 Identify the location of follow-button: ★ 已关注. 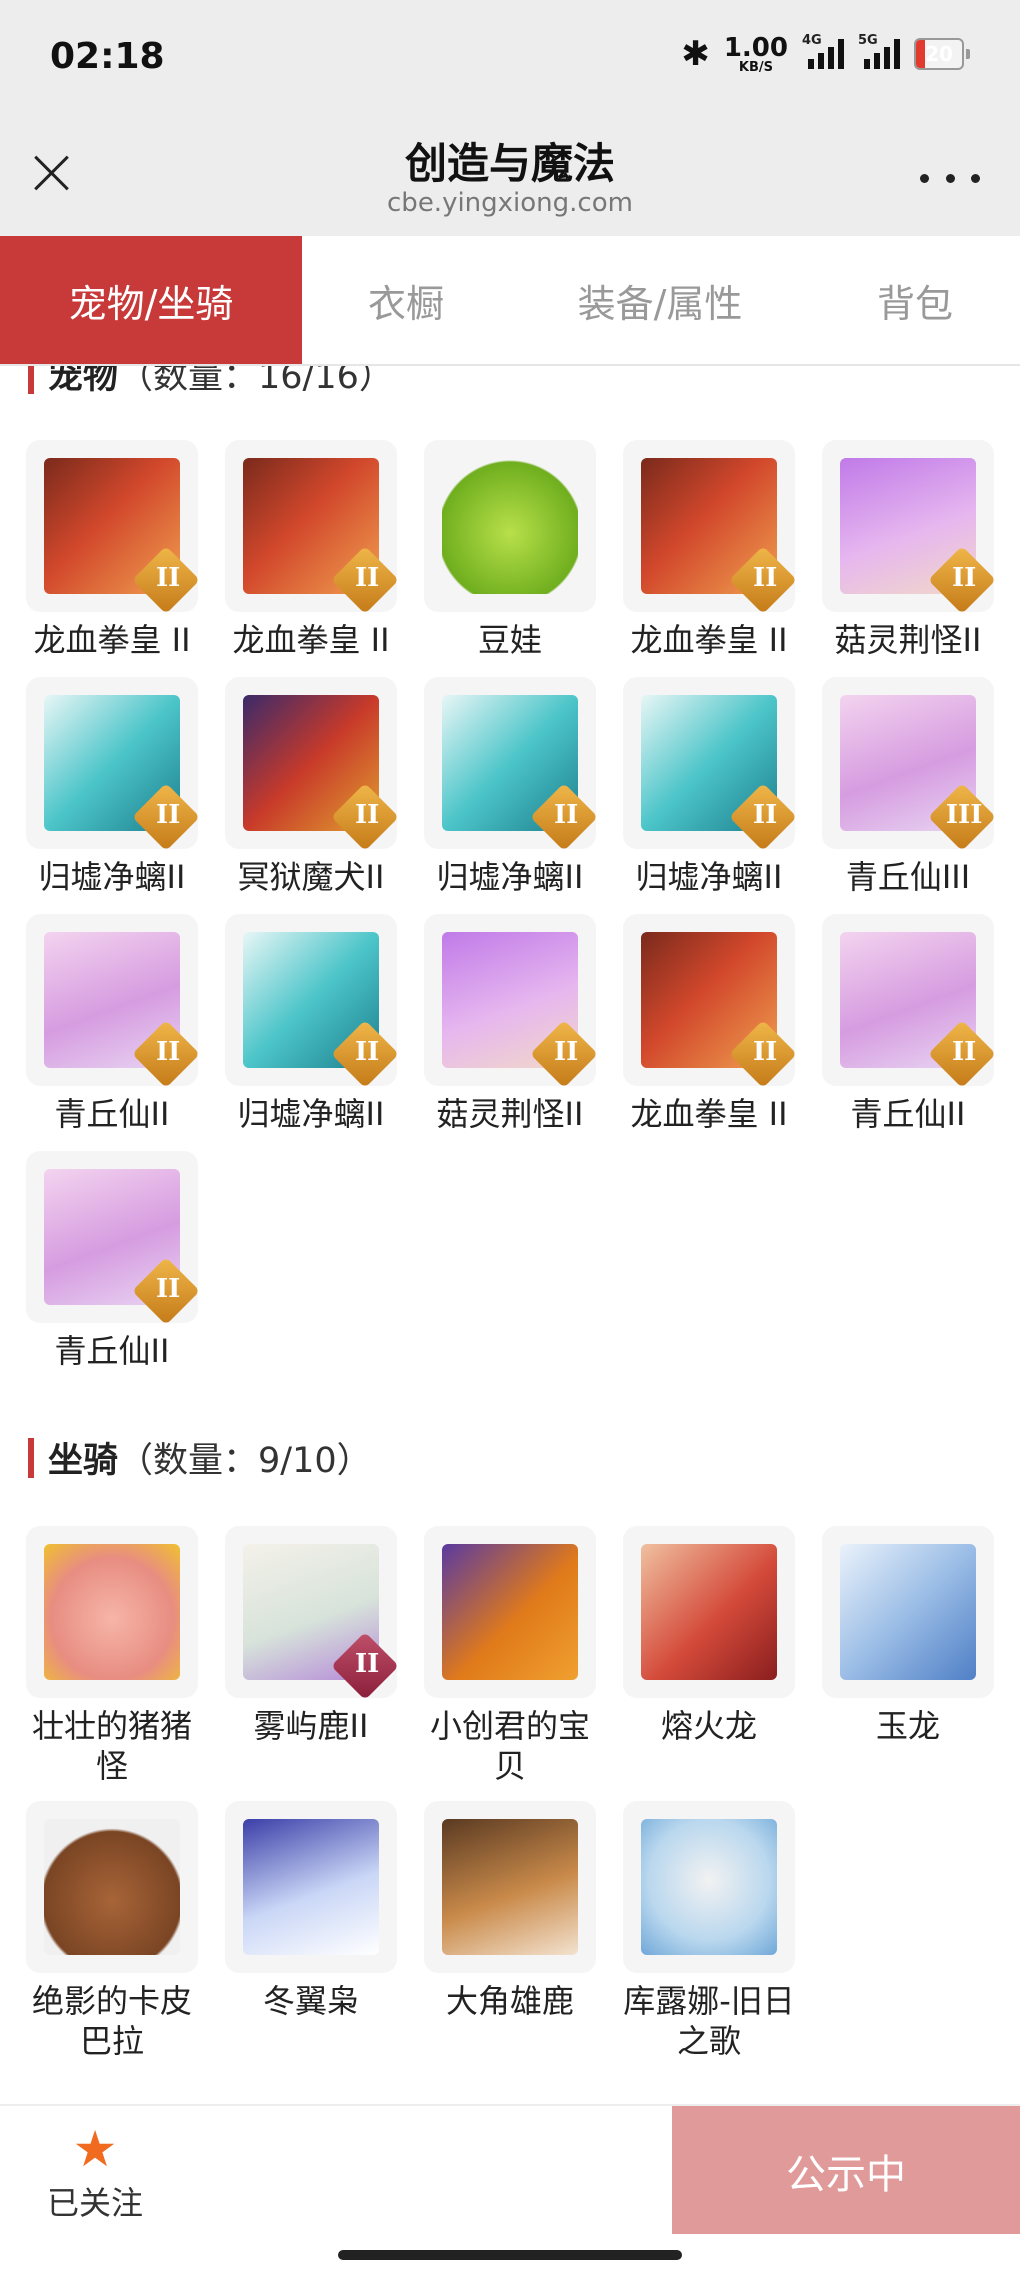
(95, 2174).